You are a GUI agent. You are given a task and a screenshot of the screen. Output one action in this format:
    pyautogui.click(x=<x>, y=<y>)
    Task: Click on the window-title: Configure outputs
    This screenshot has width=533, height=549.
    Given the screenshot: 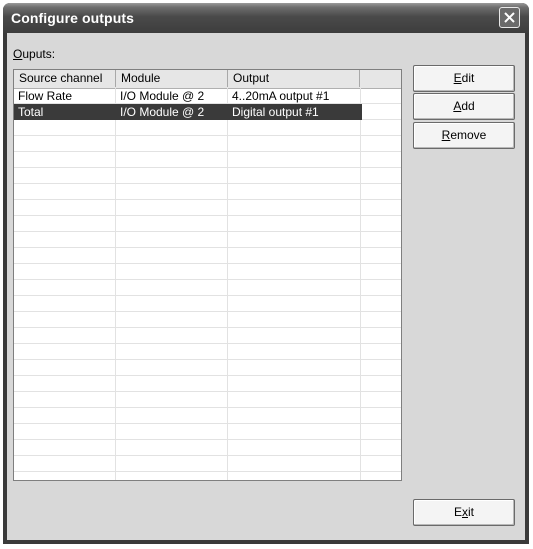 What is the action you would take?
    pyautogui.click(x=73, y=18)
    